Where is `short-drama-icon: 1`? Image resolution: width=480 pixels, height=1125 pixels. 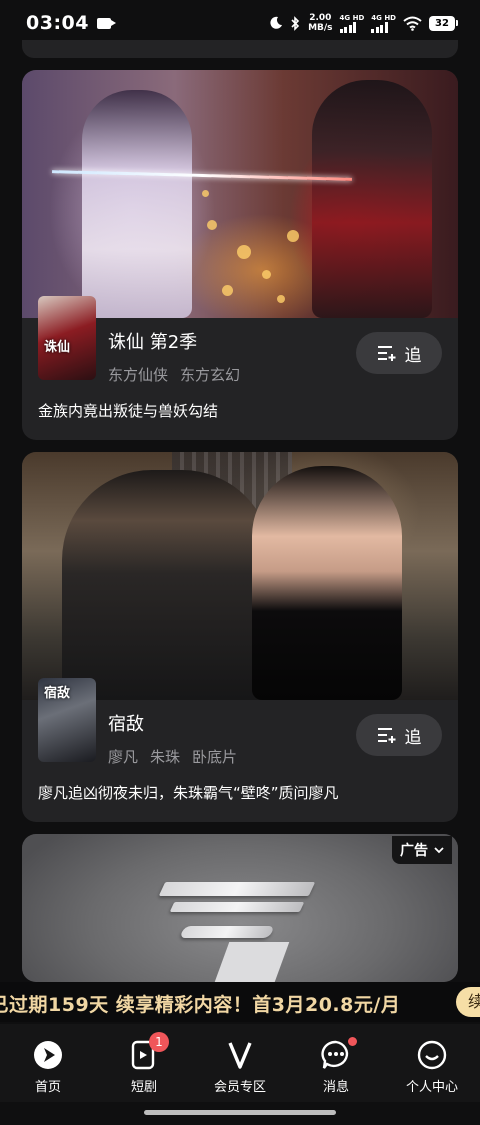
short-drama-icon: 1 is located at coordinates (148, 1052).